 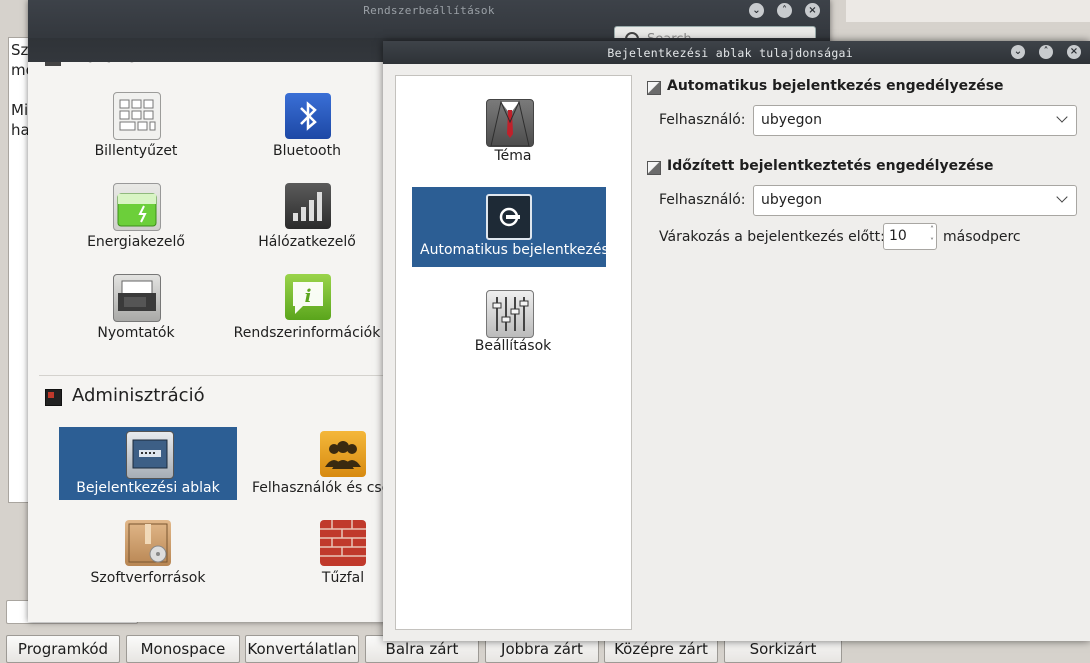 I want to click on bluetooth-label: Bluetooth, so click(x=307, y=151).